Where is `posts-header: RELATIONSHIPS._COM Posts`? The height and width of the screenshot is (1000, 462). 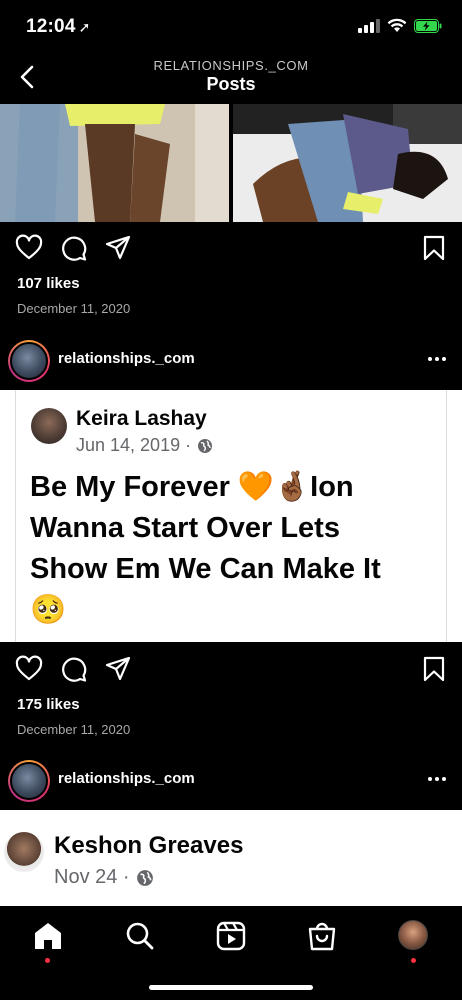 posts-header: RELATIONSHIPS._COM Posts is located at coordinates (231, 80).